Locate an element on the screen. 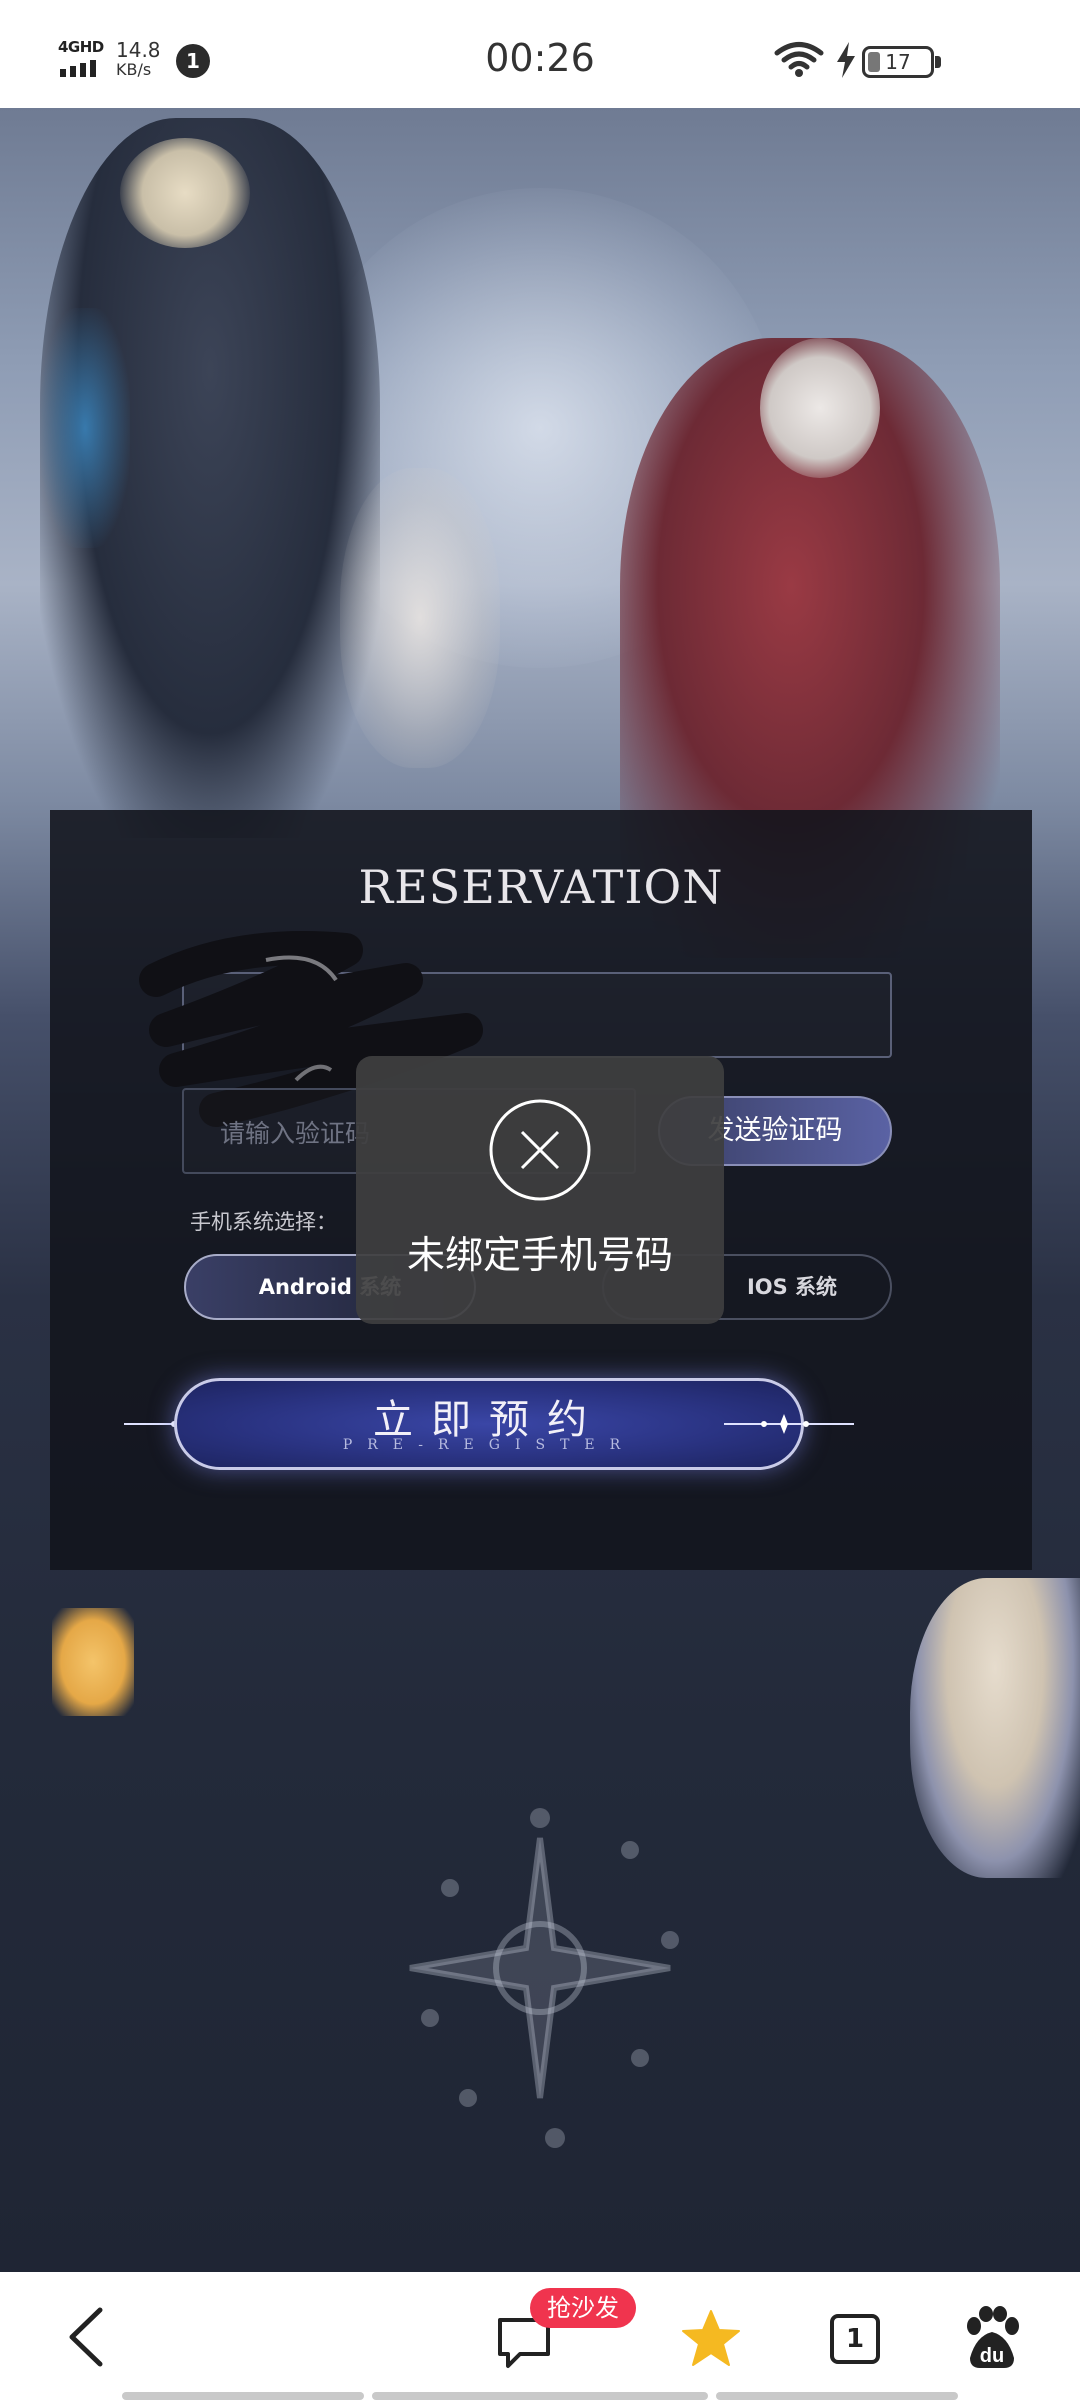  status-bar: 4GHD 14.8 KB/s 1 00:26 17 is located at coordinates (540, 54).